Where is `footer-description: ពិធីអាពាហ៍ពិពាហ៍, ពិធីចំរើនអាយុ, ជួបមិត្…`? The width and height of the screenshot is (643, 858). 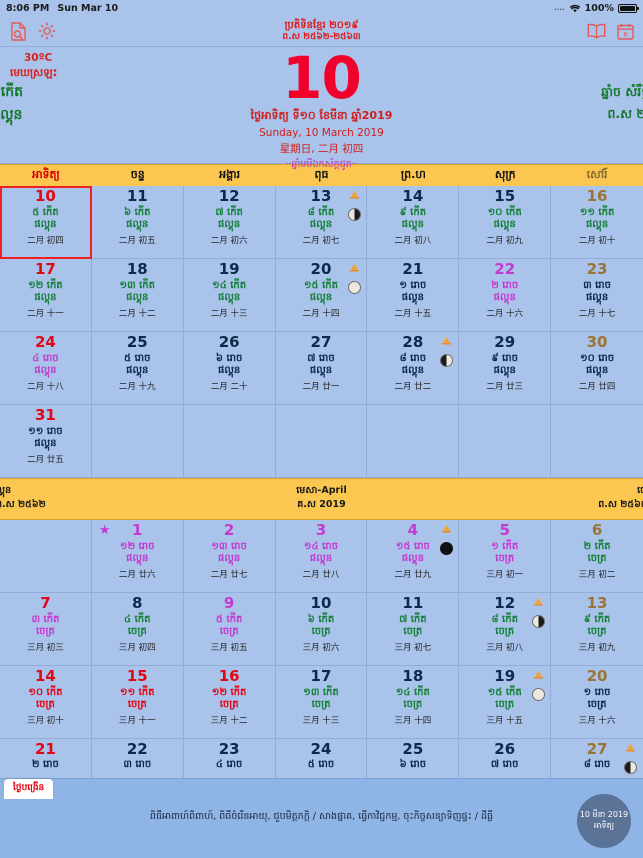 footer-description: ពិធីអាពាហ៍ពិពាហ៍, ពិធីចំរើនអាយុ, ជួបមិត្… is located at coordinates (321, 816).